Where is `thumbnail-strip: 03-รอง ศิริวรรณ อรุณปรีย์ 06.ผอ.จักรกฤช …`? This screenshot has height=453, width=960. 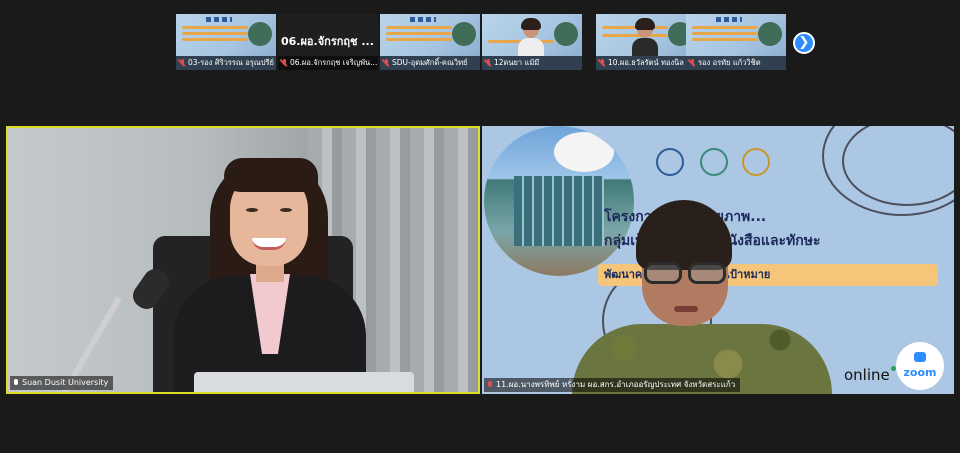 thumbnail-strip: 03-รอง ศิริวรรณ อรุณปรีย์ 06.ผอ.จักรกฤช … is located at coordinates (480, 43).